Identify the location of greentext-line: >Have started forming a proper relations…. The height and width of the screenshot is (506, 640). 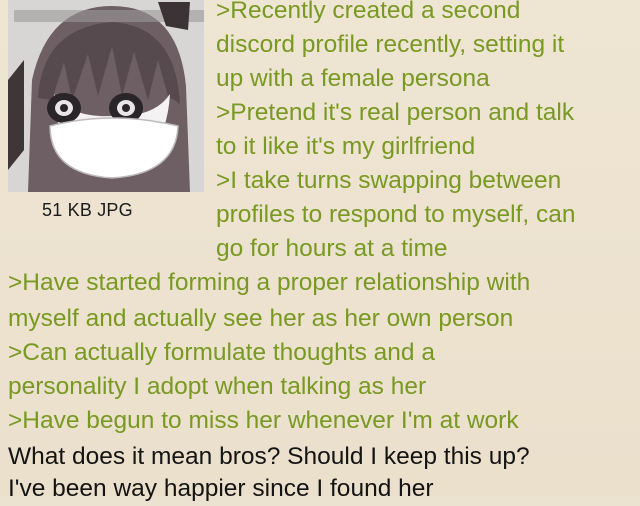
(269, 282).